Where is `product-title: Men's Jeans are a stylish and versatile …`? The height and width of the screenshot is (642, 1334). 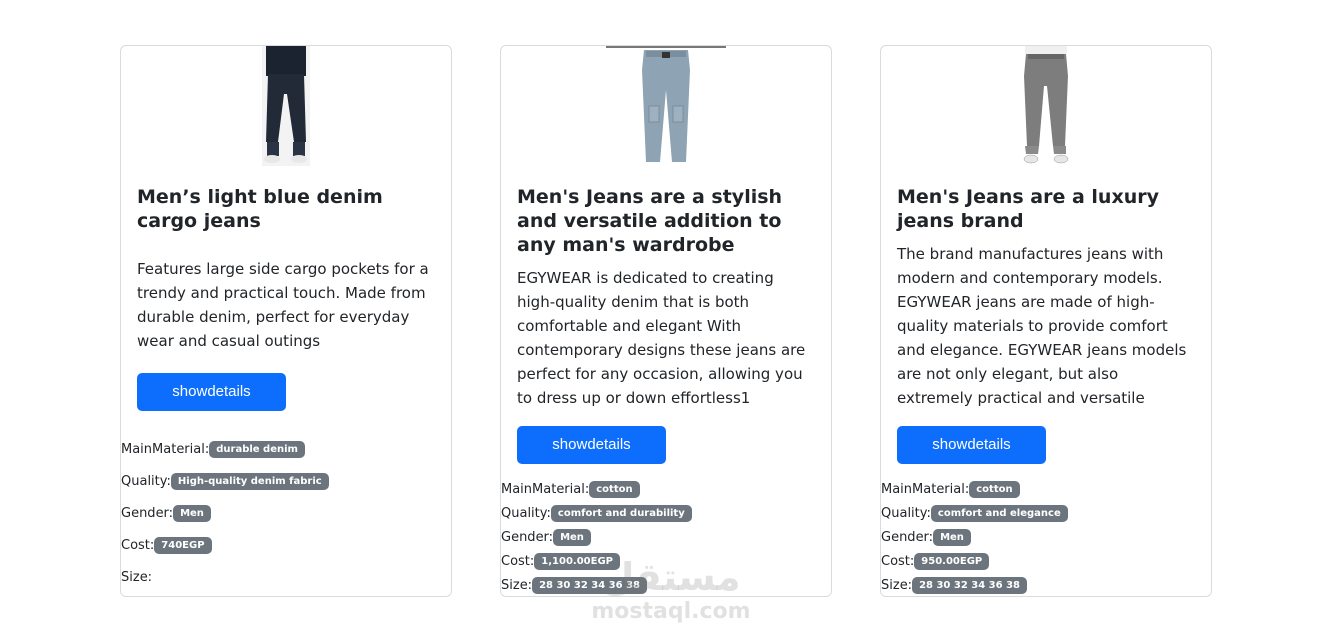 product-title: Men's Jeans are a stylish and versatile … is located at coordinates (650, 221).